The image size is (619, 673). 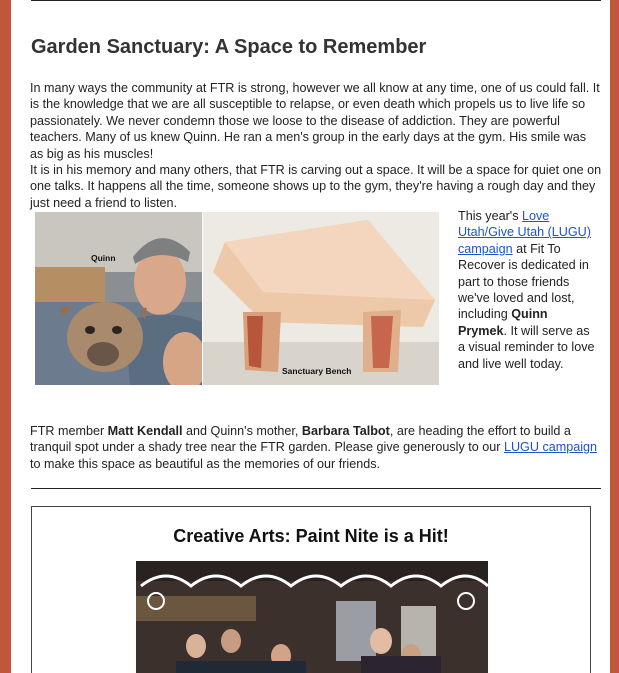 What do you see at coordinates (345, 431) in the screenshot?
I see `barbara-talbot-name: Barbara Talbot` at bounding box center [345, 431].